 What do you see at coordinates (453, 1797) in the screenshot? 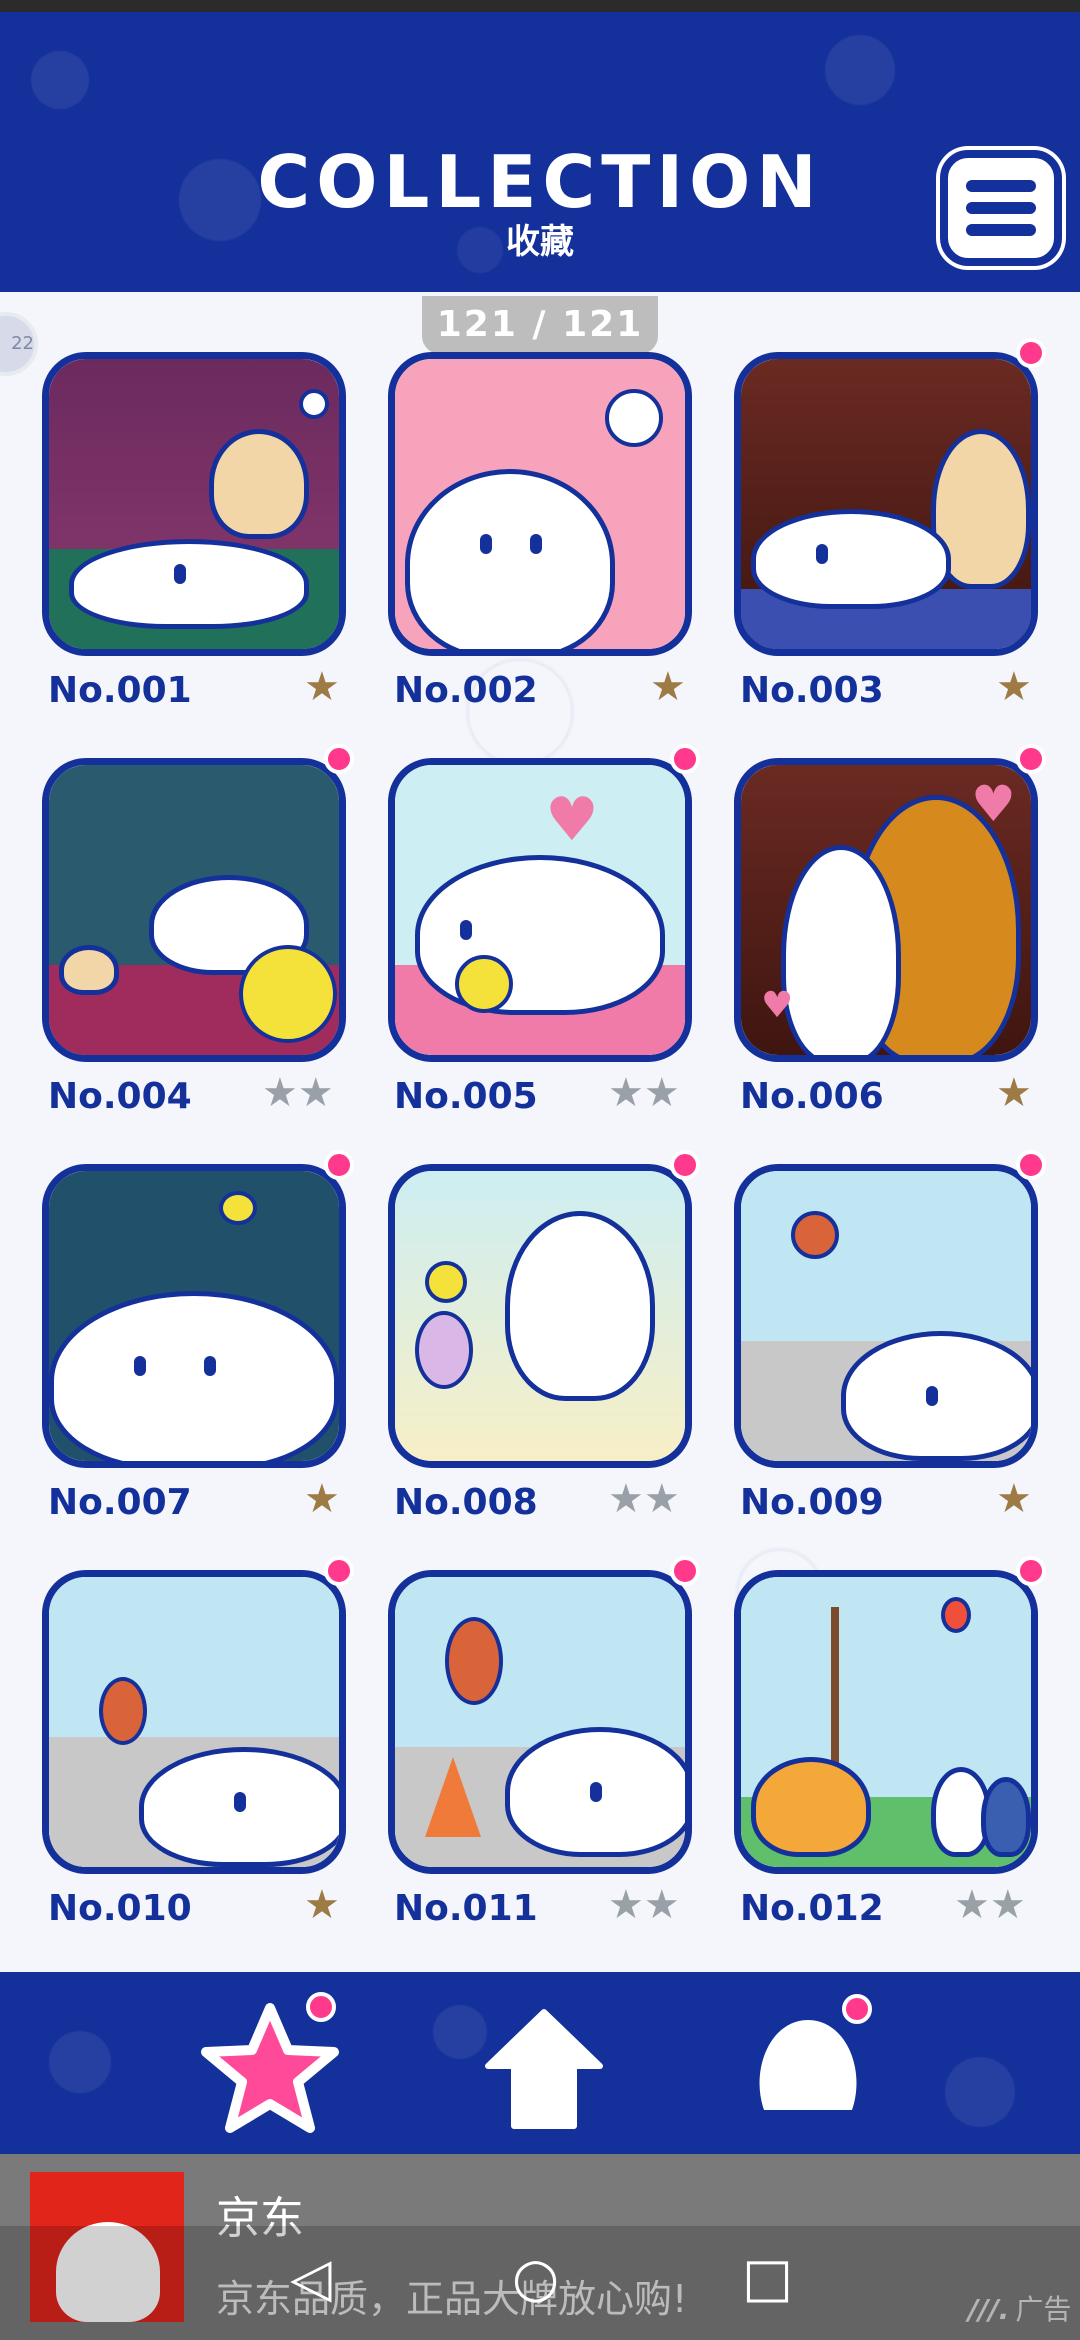
I see `traffic-cone-icon` at bounding box center [453, 1797].